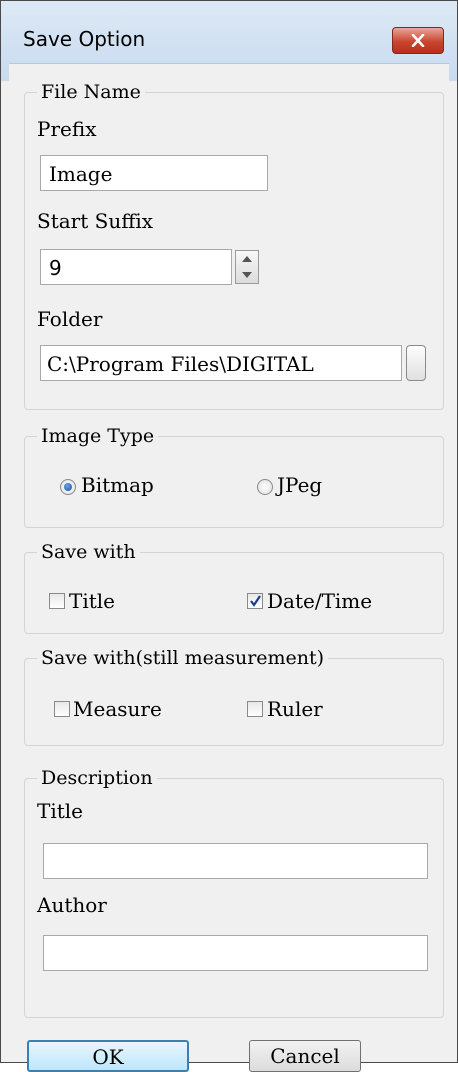 The width and height of the screenshot is (458, 1072). What do you see at coordinates (221, 363) in the screenshot?
I see `folder-input: C:\Program Files\DIGITAL` at bounding box center [221, 363].